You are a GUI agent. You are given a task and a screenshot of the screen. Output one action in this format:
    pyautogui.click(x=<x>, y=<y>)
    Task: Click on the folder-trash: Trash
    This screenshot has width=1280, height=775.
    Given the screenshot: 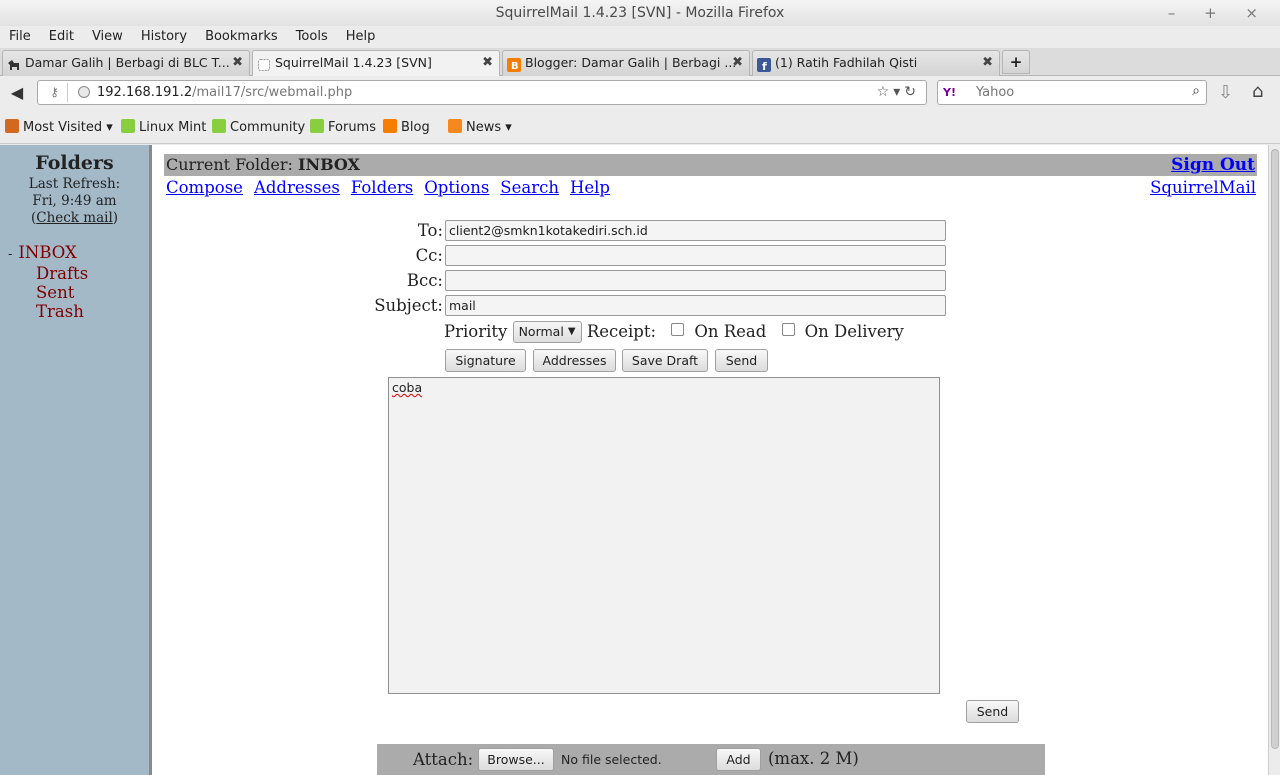 What is the action you would take?
    pyautogui.click(x=48, y=311)
    